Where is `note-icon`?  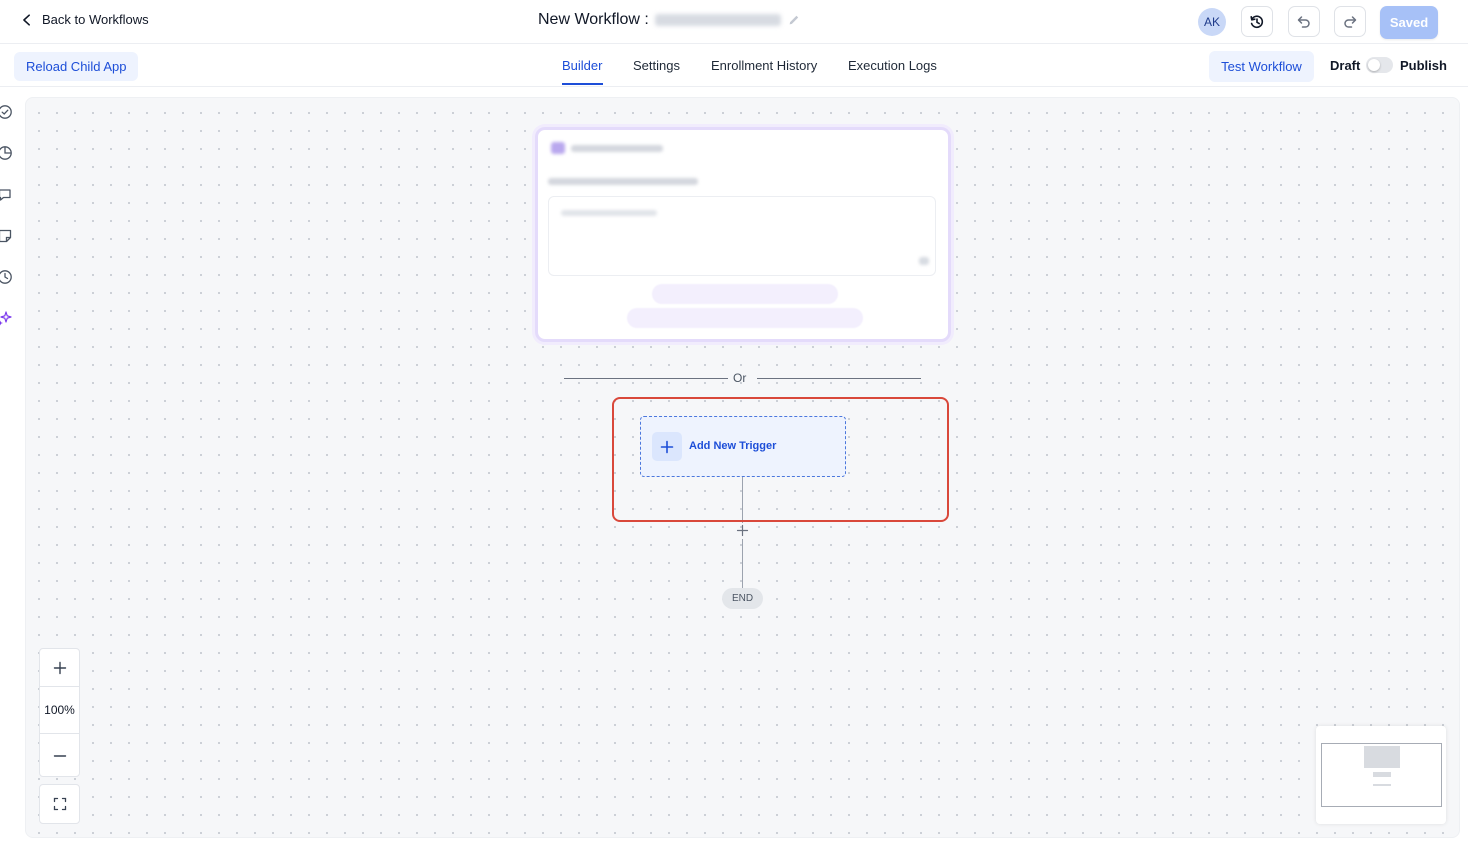
note-icon is located at coordinates (6, 236).